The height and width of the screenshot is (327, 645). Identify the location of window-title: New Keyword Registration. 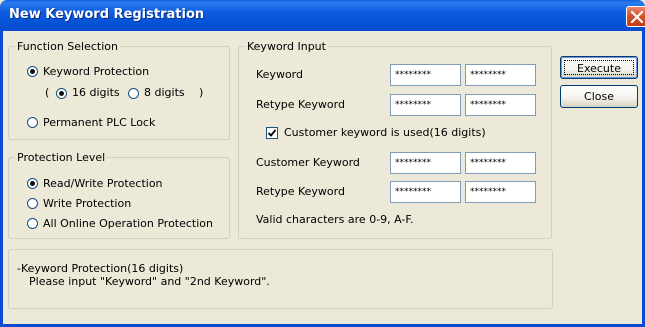
(107, 14).